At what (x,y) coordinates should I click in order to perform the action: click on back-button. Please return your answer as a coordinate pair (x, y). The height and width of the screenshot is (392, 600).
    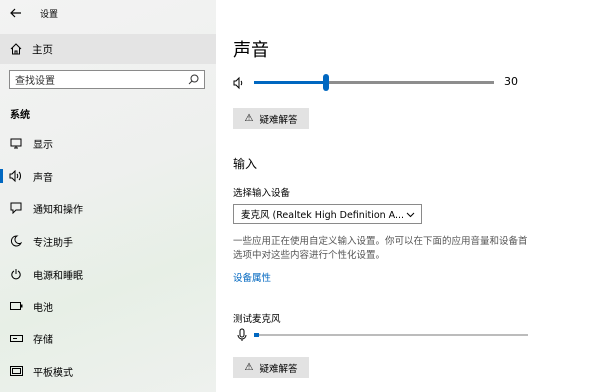
    Looking at the image, I should click on (16, 13).